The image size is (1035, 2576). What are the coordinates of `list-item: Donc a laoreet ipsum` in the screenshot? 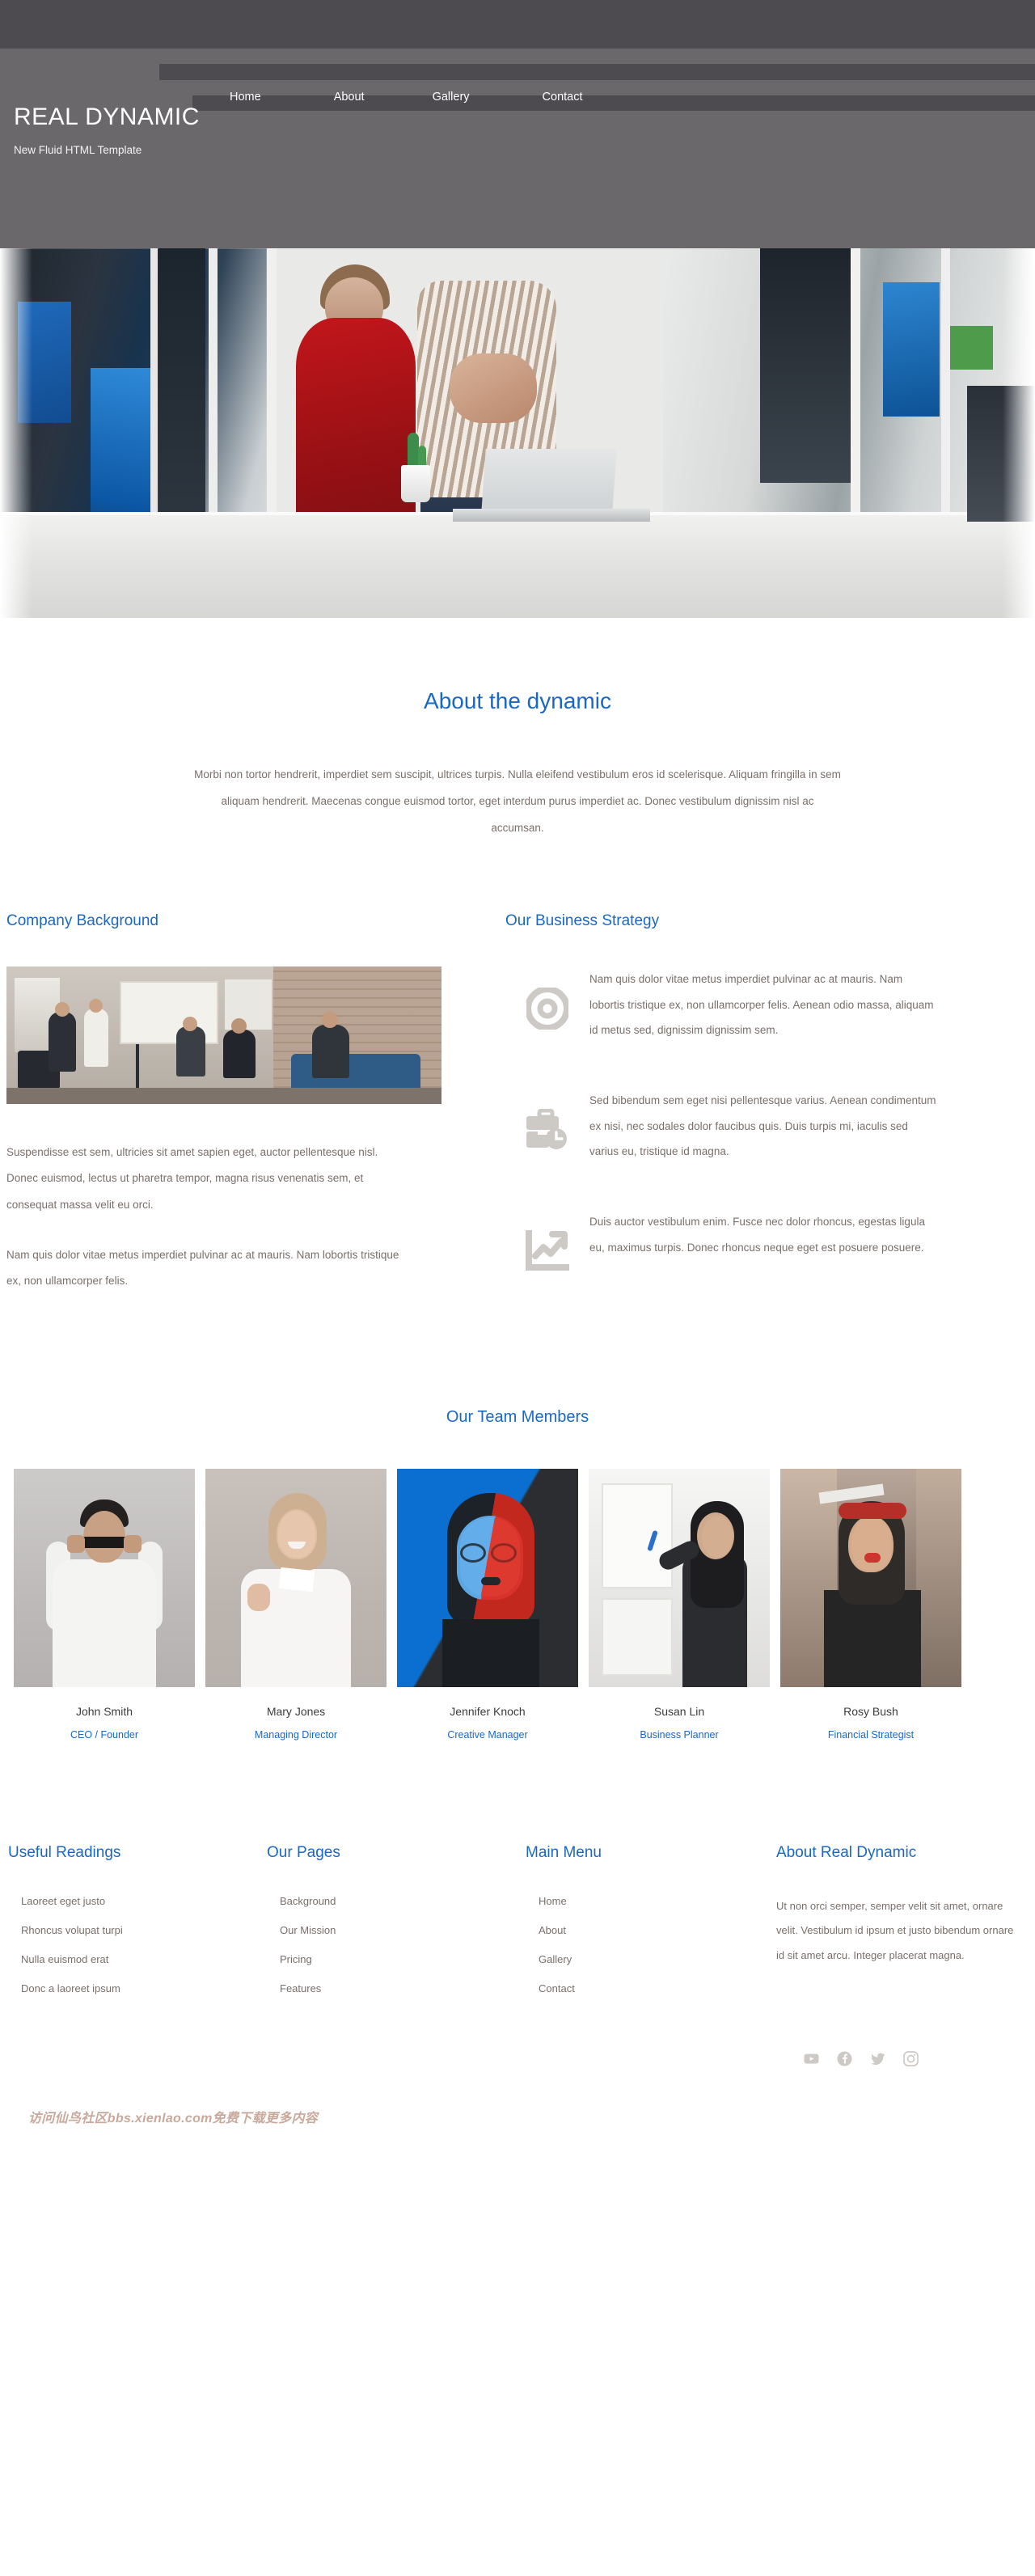 It's located at (129, 1989).